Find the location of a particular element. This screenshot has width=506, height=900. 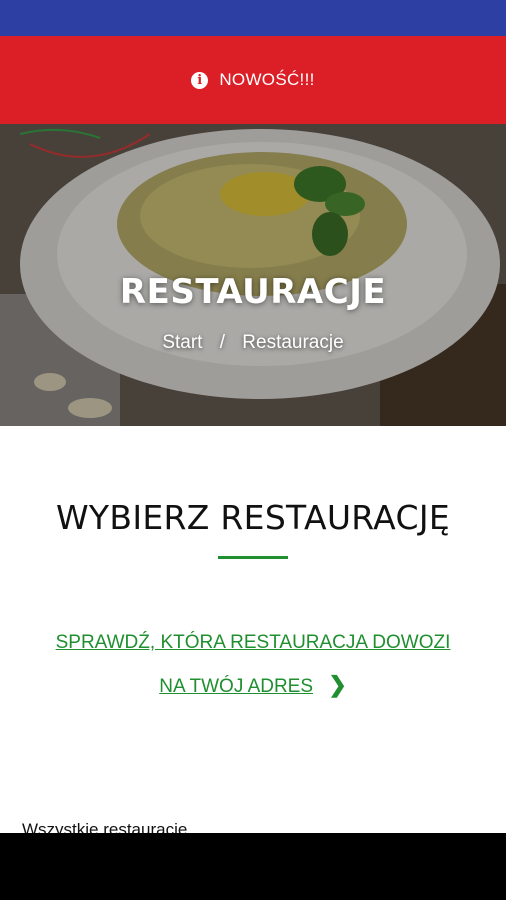

breadcrumb-home-link: Start is located at coordinates (182, 342).